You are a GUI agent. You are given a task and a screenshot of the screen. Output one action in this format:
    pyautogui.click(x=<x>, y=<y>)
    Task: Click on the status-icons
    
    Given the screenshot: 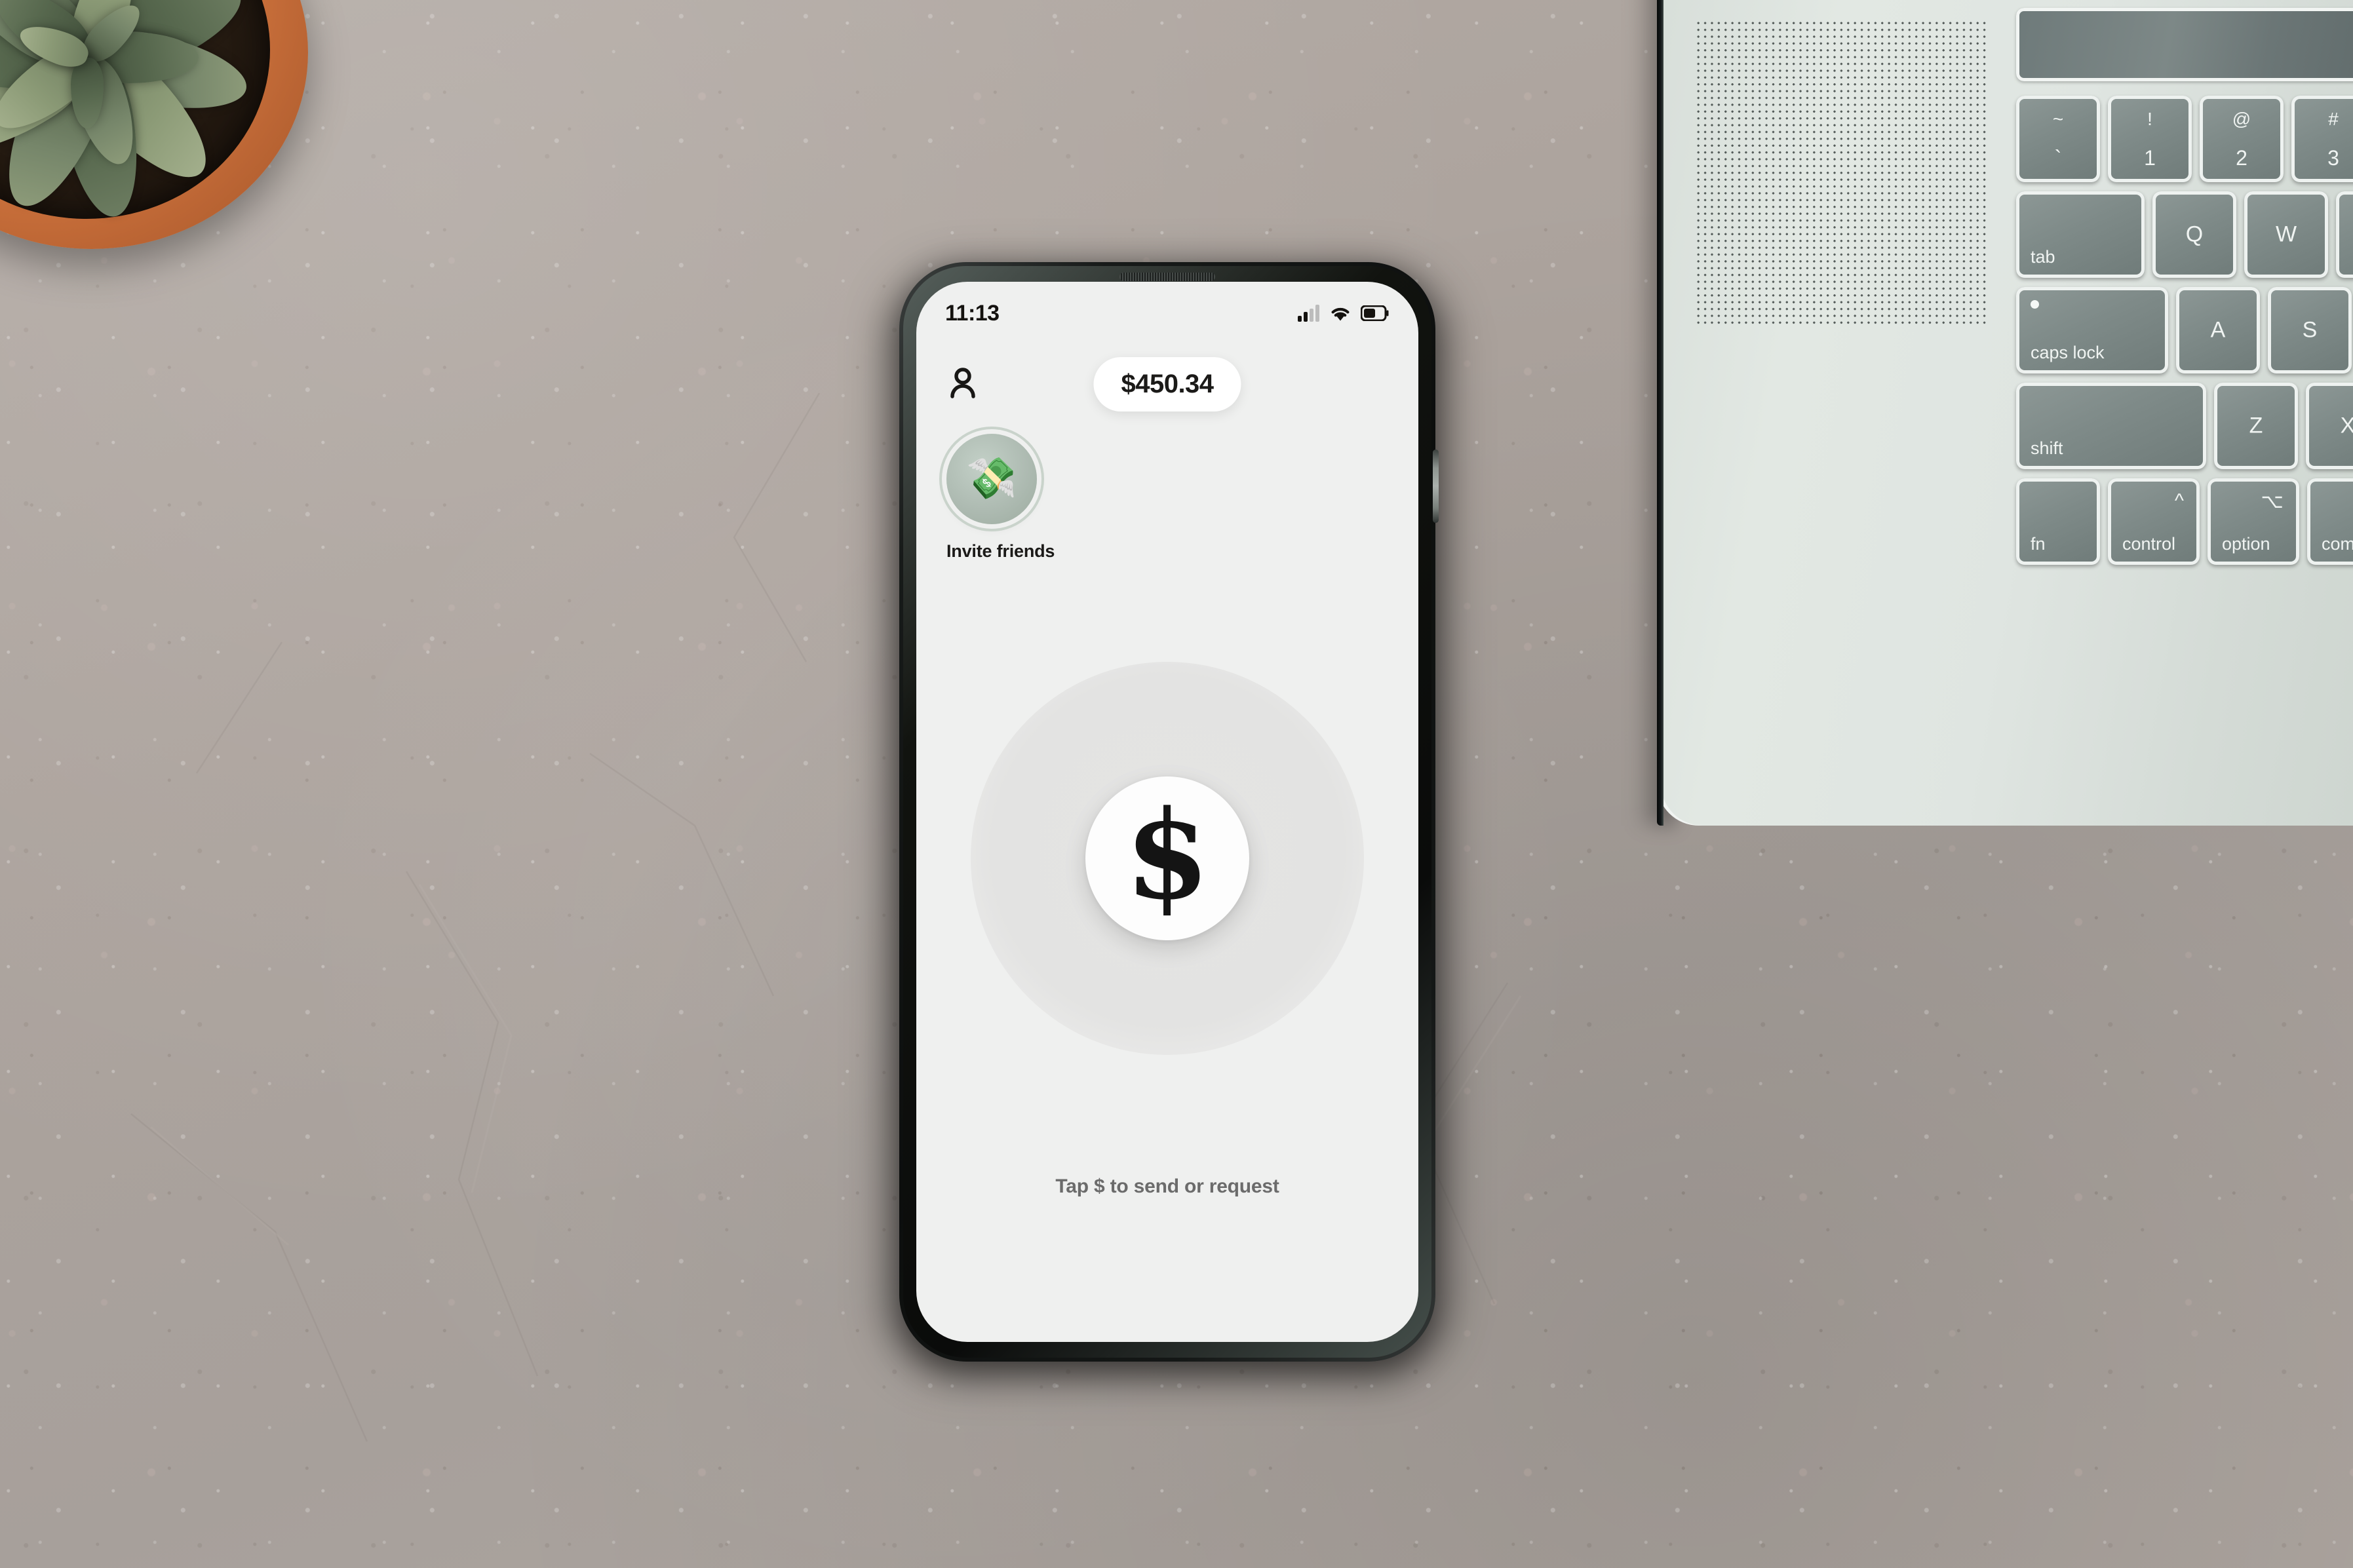 What is the action you would take?
    pyautogui.click(x=1344, y=313)
    